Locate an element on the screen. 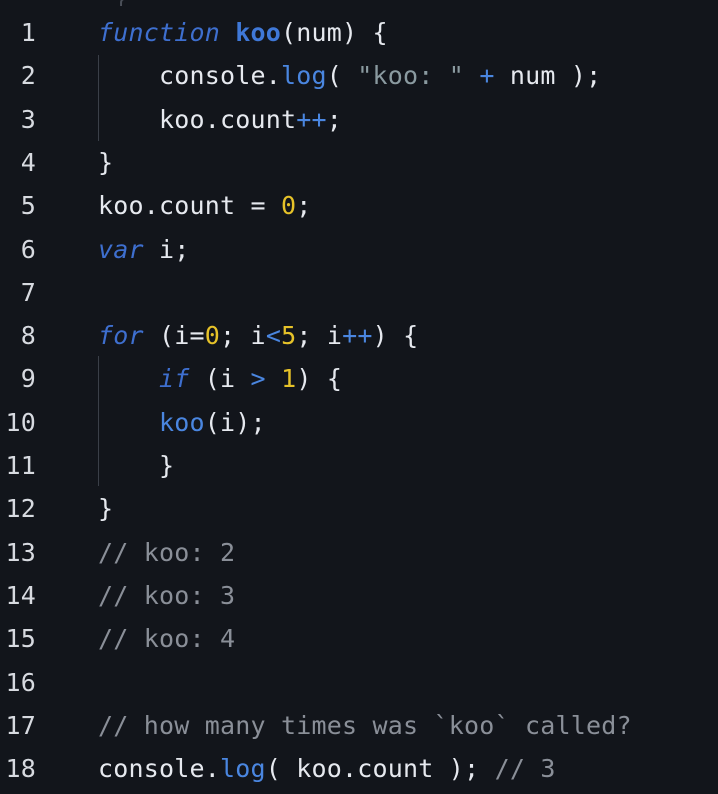 Image resolution: width=718 pixels, height=794 pixels. line-number: 5 is located at coordinates (28, 206).